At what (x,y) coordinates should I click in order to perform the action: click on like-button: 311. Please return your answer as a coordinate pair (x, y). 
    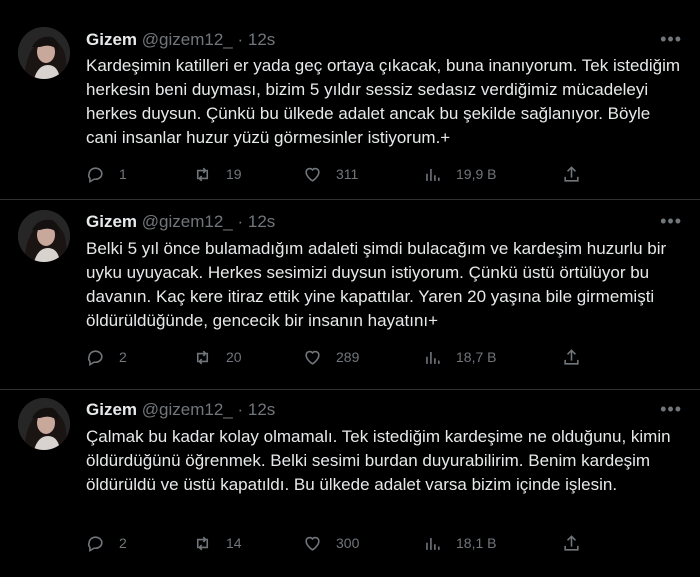
    Looking at the image, I should click on (330, 174).